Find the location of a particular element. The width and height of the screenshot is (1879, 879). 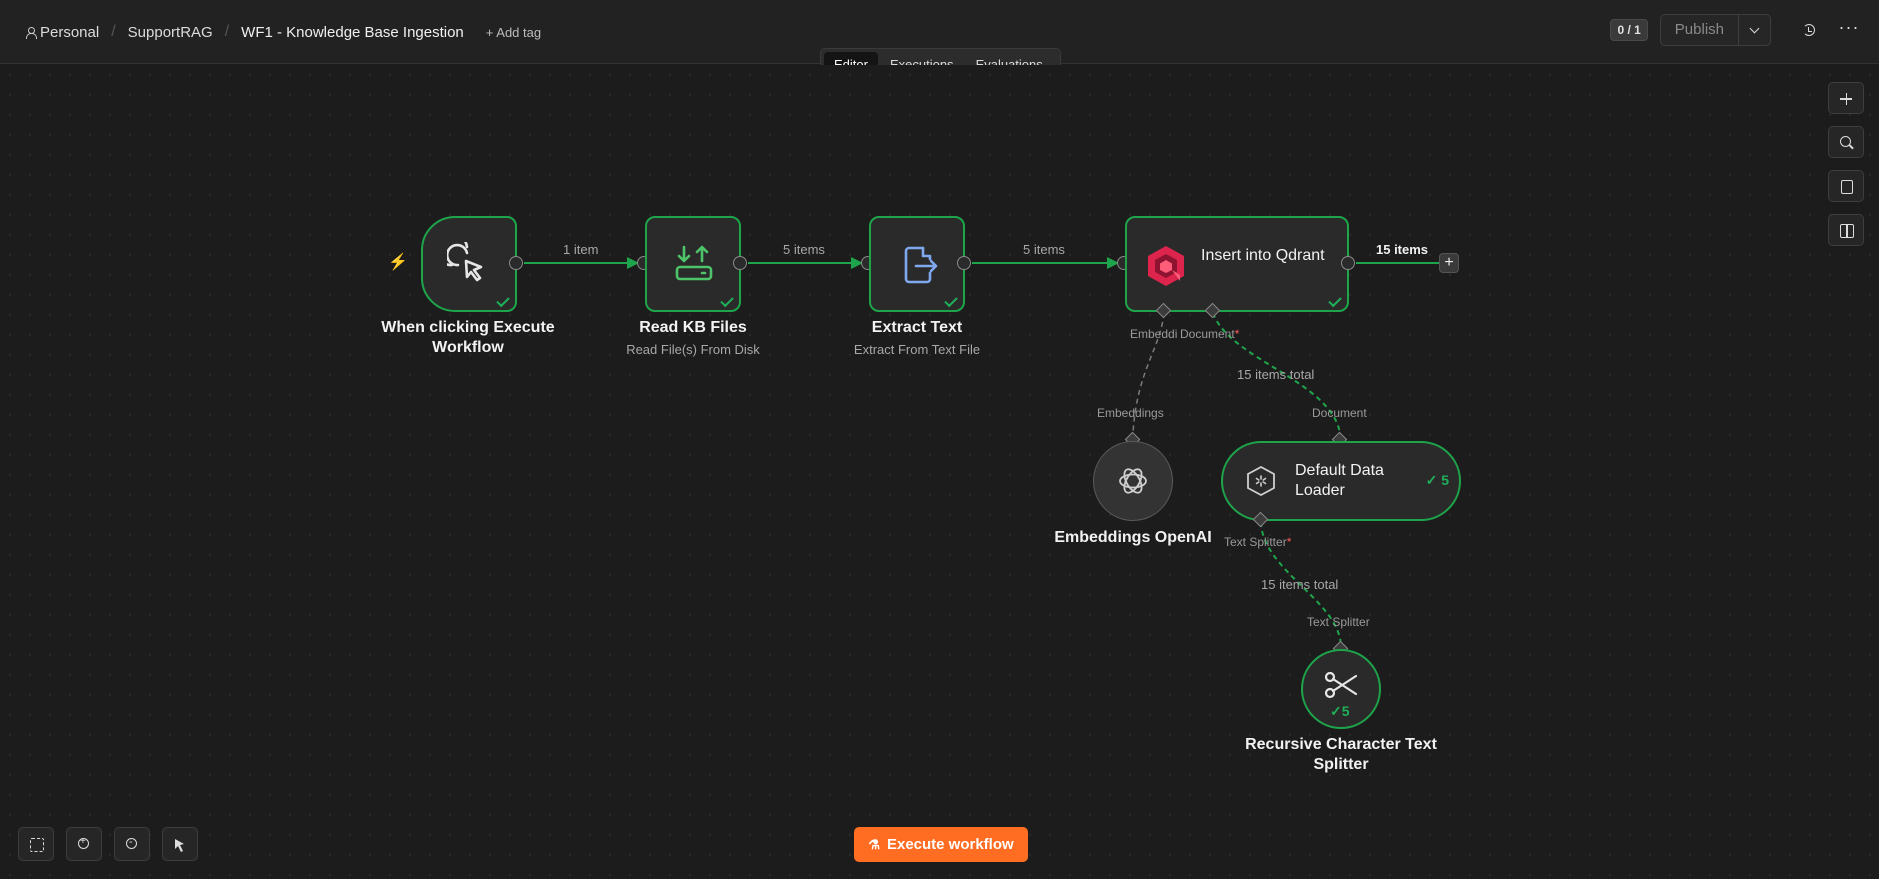

node-title-qdrant: Insert into Qdrant is located at coordinates (1263, 255).